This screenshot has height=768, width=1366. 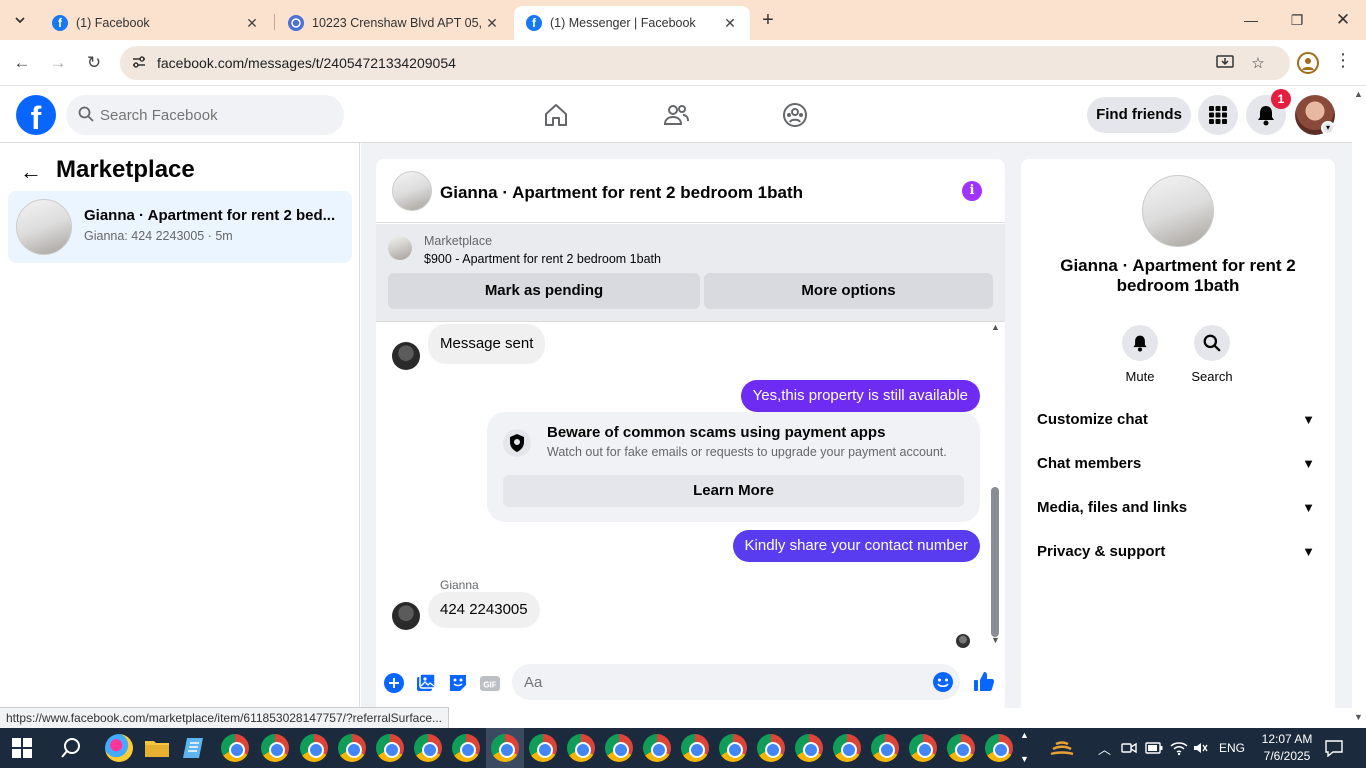 What do you see at coordinates (1287, 739) in the screenshot?
I see `clock-time: 12:07 AM` at bounding box center [1287, 739].